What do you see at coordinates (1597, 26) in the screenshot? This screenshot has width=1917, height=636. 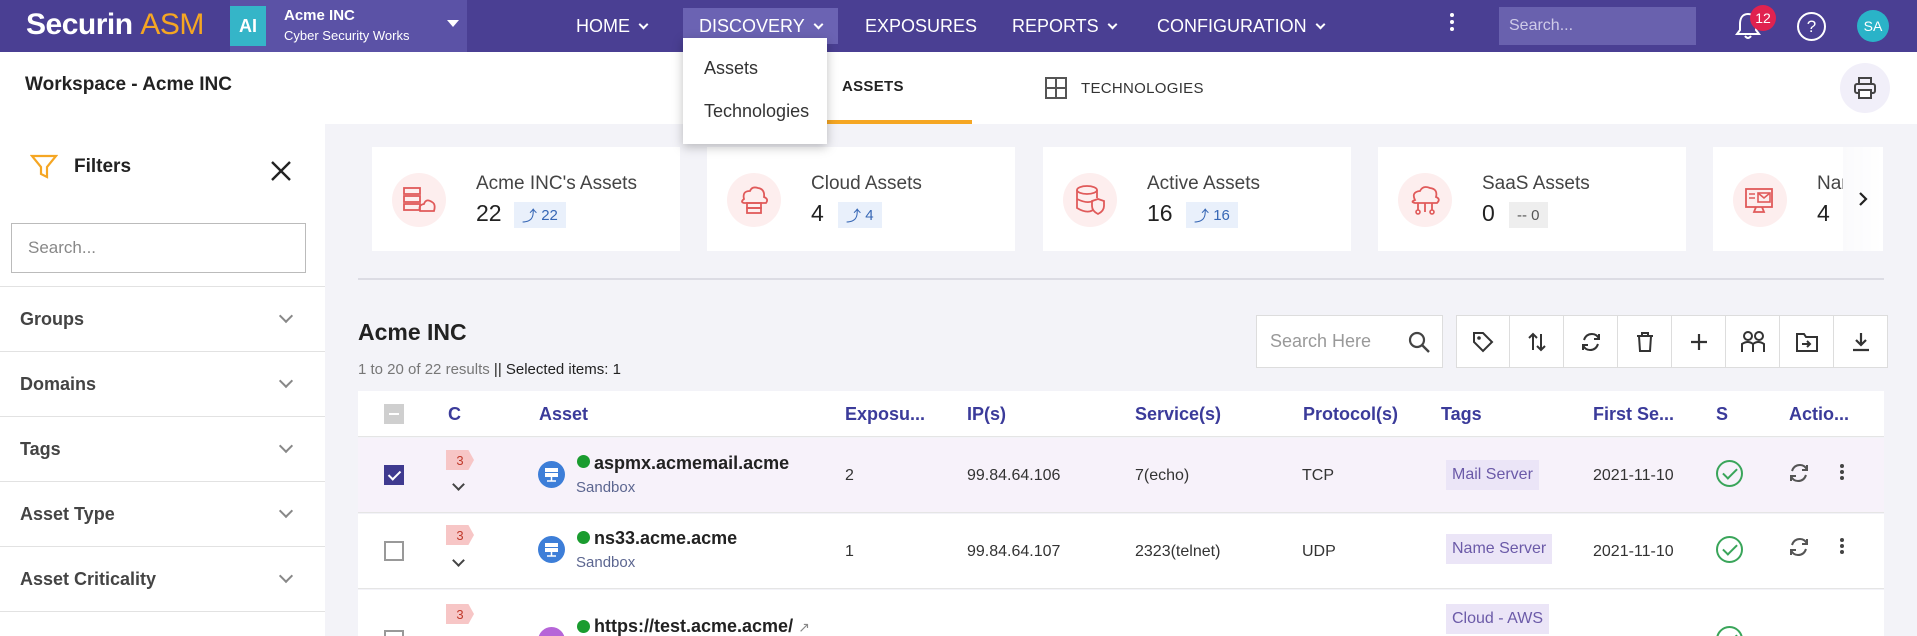 I see `global-search-input` at bounding box center [1597, 26].